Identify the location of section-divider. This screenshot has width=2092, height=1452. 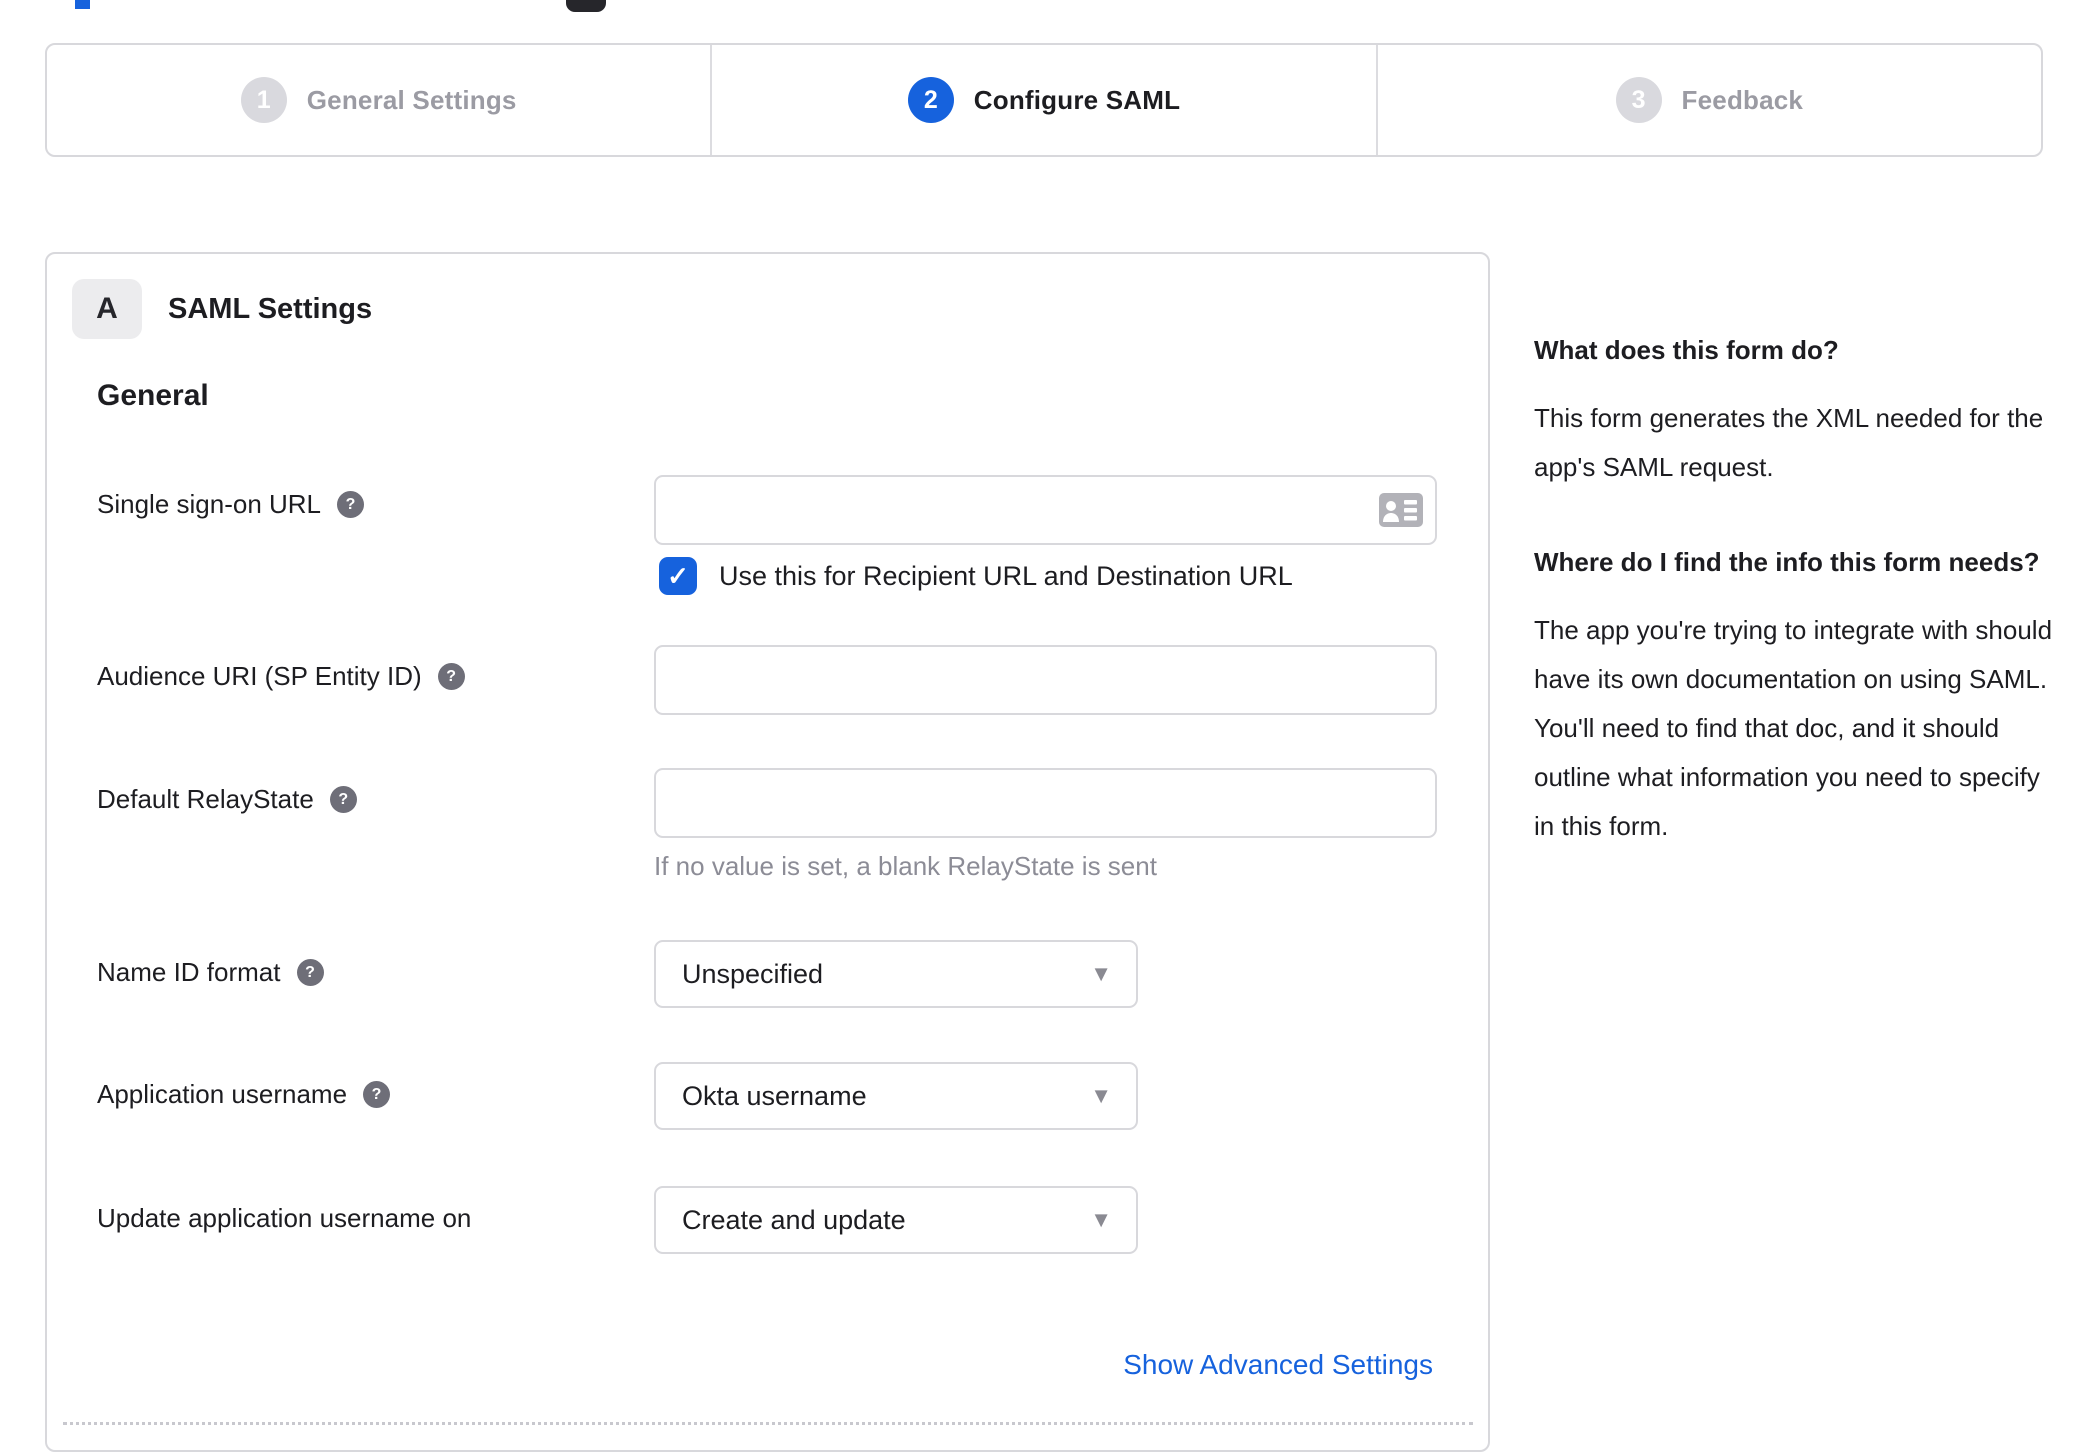
(768, 1423).